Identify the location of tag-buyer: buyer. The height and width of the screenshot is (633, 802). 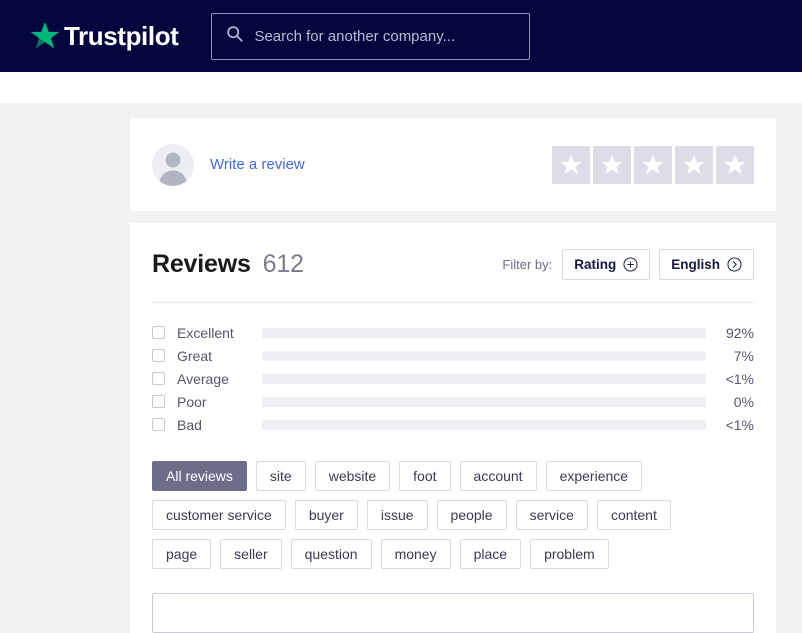
(326, 515).